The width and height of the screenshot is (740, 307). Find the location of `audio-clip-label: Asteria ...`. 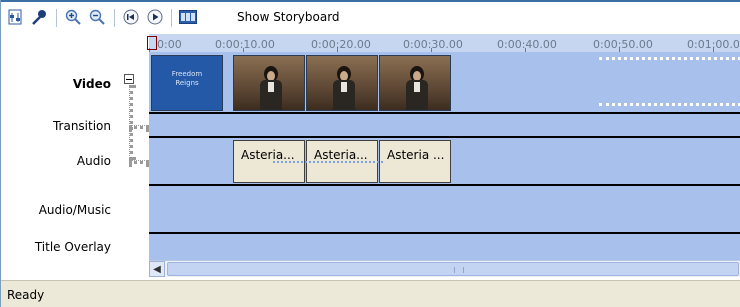

audio-clip-label: Asteria ... is located at coordinates (416, 155).